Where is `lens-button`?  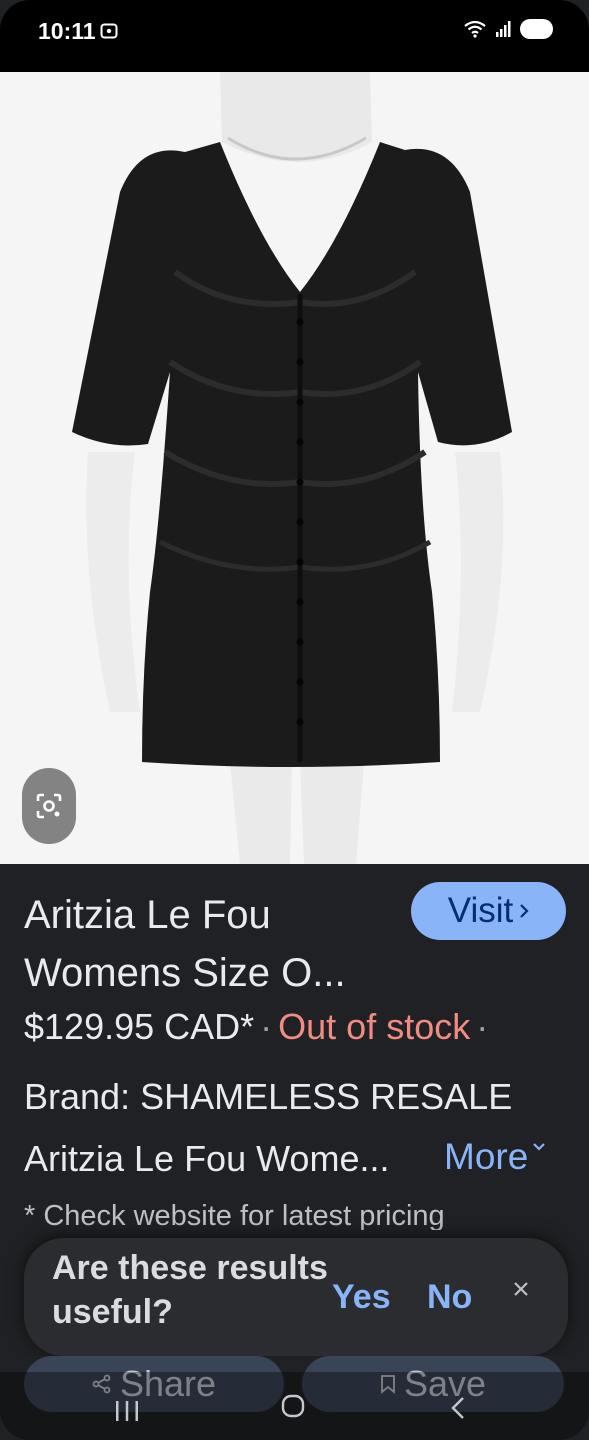 lens-button is located at coordinates (49, 806).